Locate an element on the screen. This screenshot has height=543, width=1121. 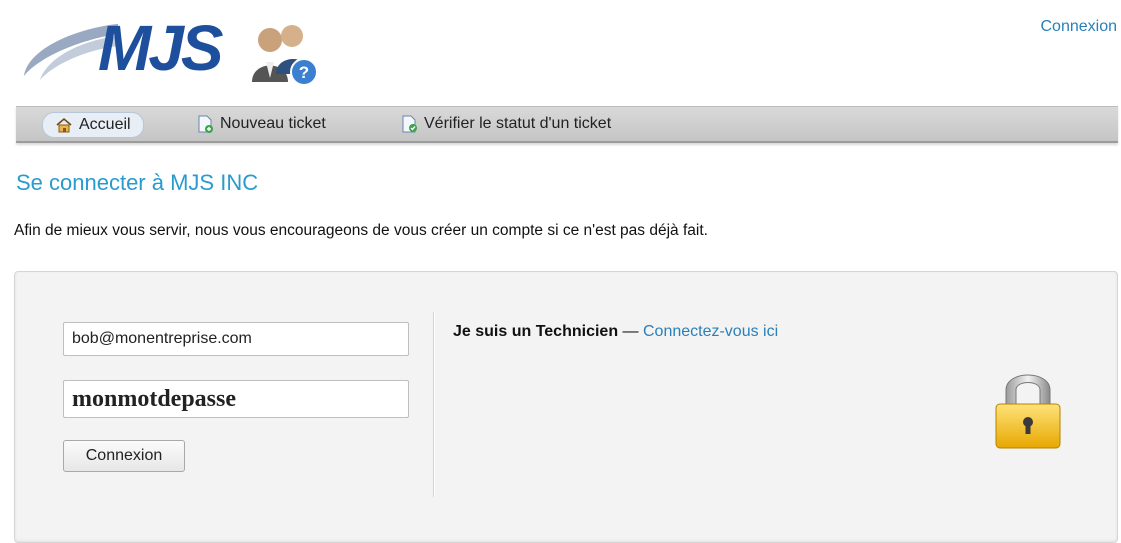
lock-icon is located at coordinates (1028, 411).